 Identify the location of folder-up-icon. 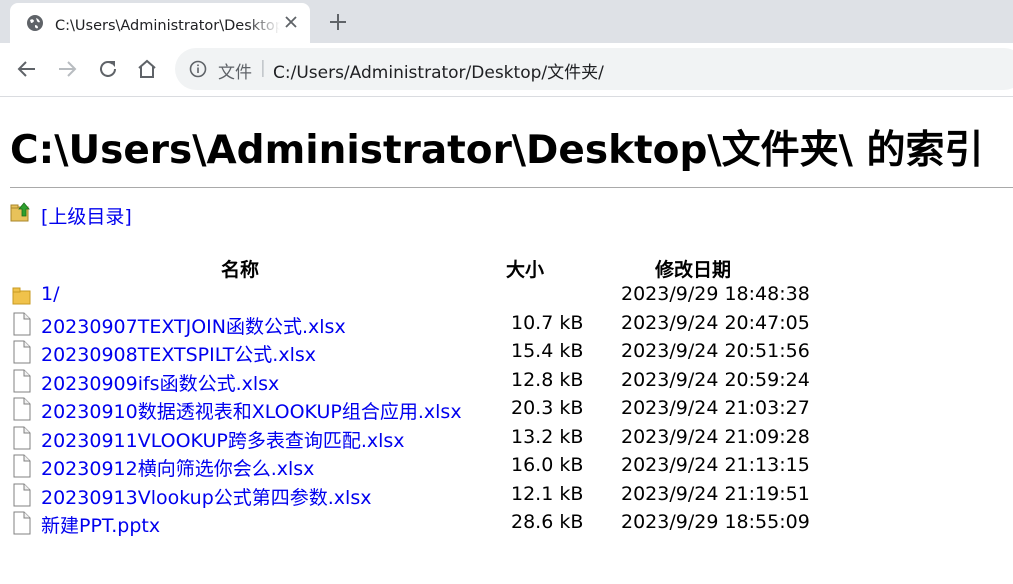
(20, 212).